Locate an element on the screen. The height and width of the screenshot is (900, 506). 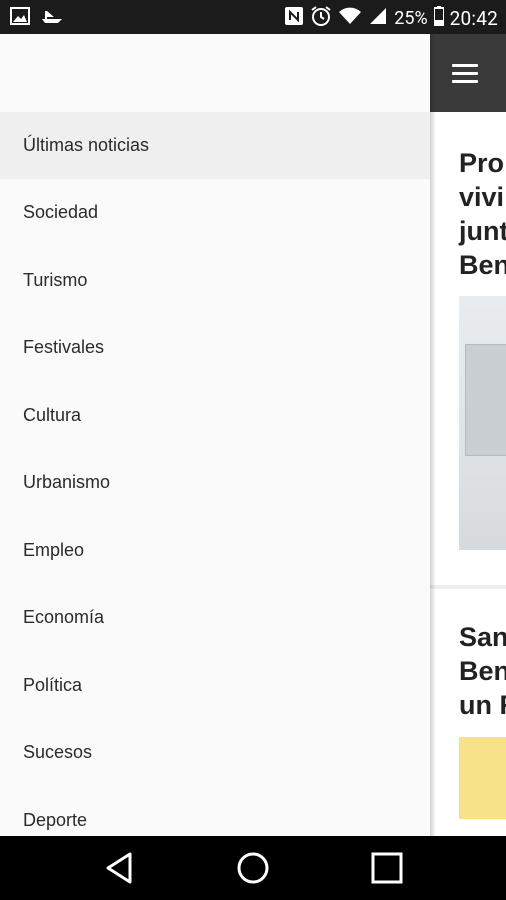
drawer-item-label: Economía is located at coordinates (64, 617).